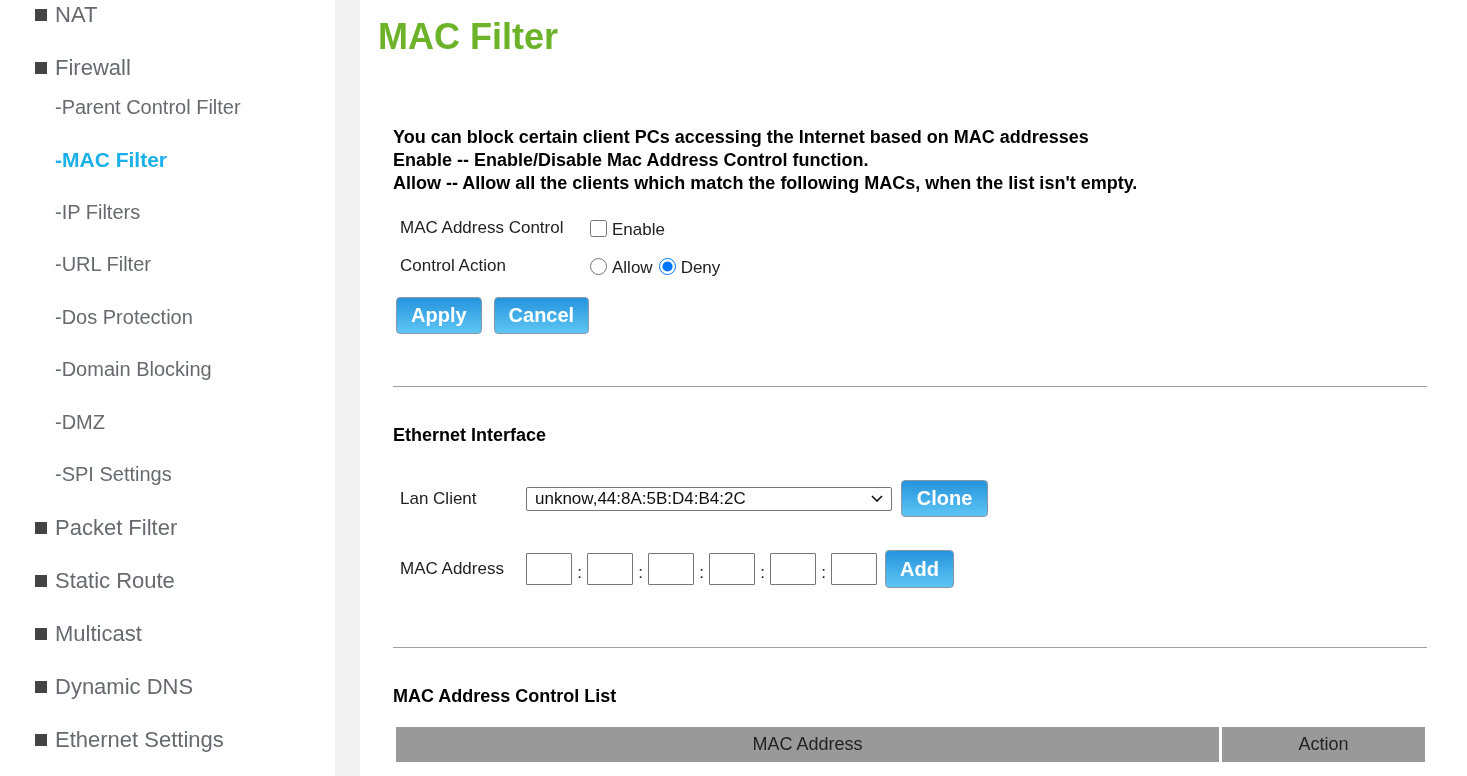 Image resolution: width=1467 pixels, height=776 pixels. Describe the element at coordinates (113, 474) in the screenshot. I see `sidebar-subitem: -SPI Settings` at that location.